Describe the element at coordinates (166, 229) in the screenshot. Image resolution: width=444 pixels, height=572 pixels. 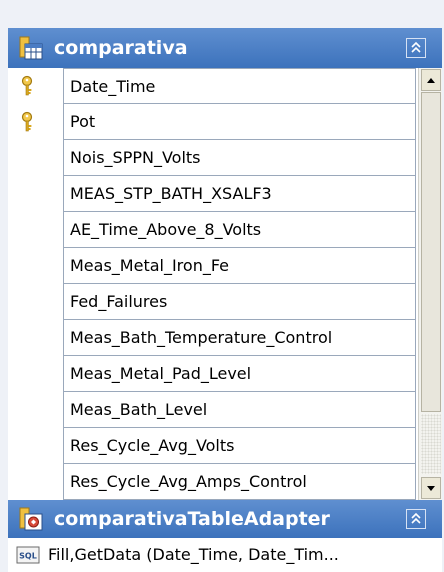
I see `column-name: AE_Time_Above_8_Volts` at that location.